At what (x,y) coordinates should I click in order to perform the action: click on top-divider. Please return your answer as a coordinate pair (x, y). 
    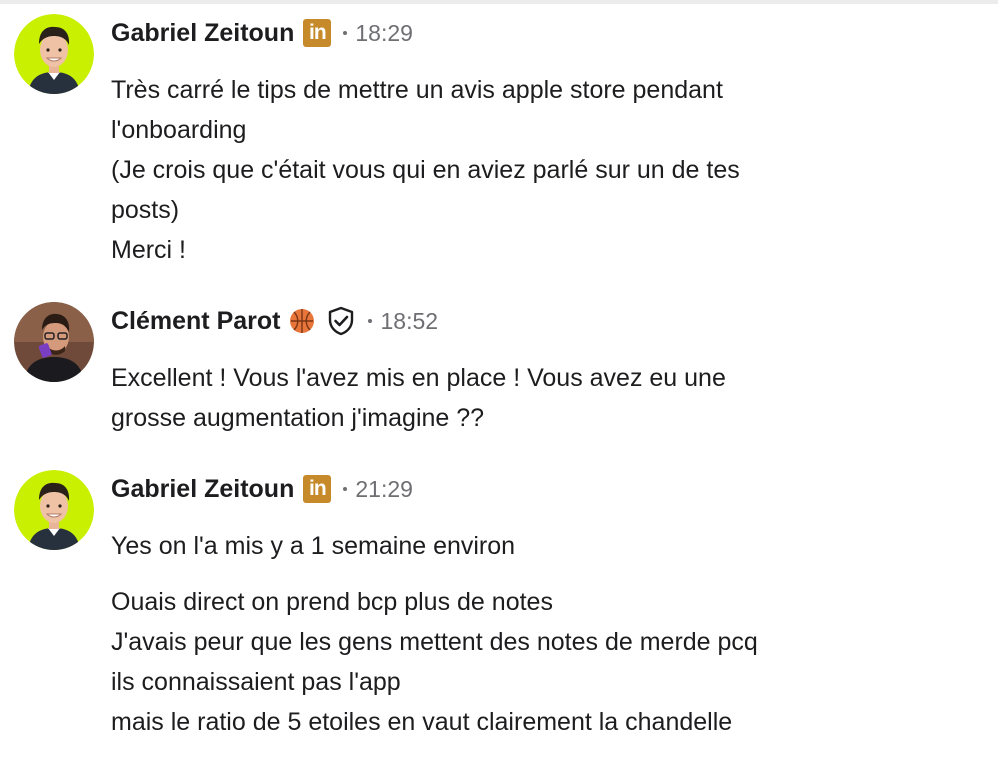
    Looking at the image, I should click on (499, 2).